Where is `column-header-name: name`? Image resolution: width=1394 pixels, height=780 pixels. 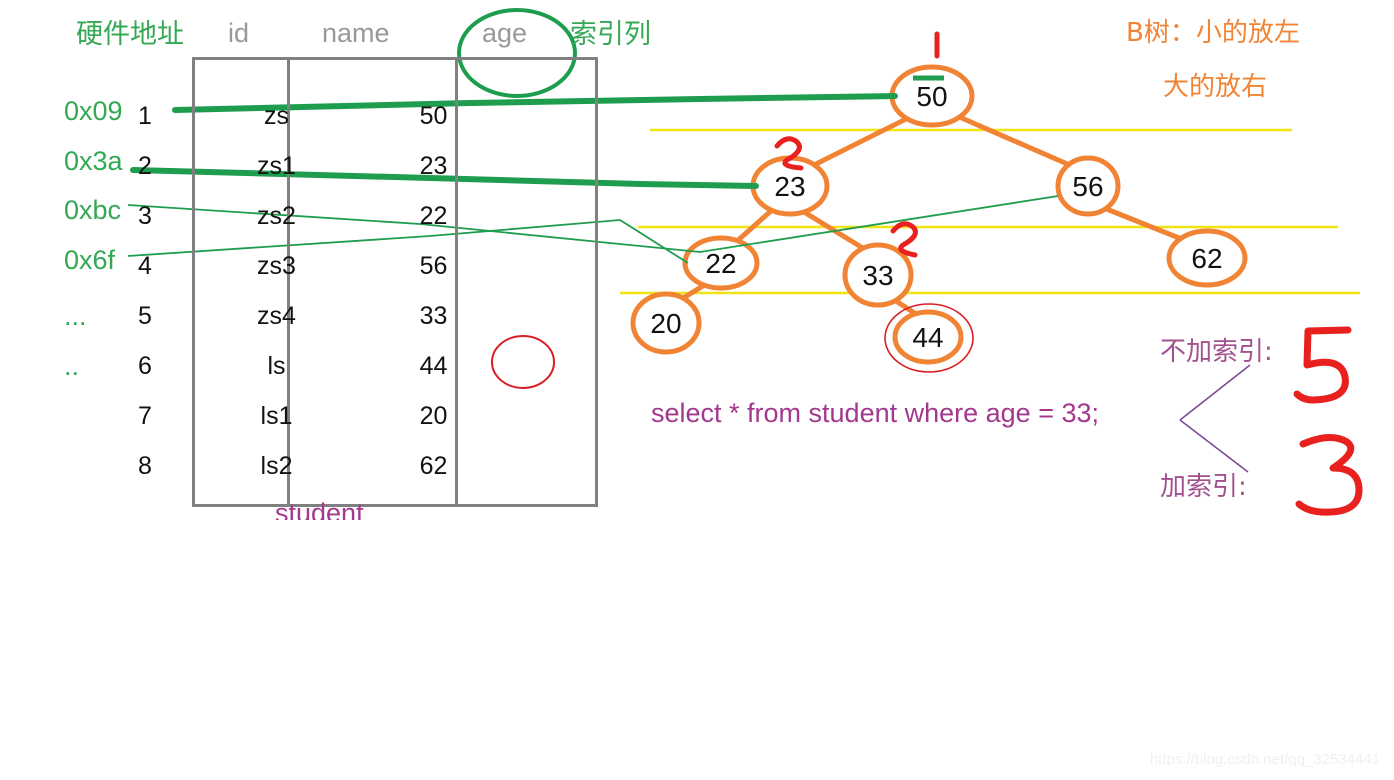 column-header-name: name is located at coordinates (356, 33).